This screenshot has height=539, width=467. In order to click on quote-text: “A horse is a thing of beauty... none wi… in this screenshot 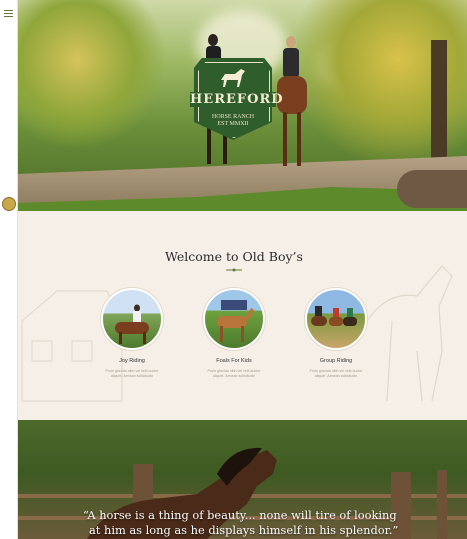, I will do `click(241, 522)`.